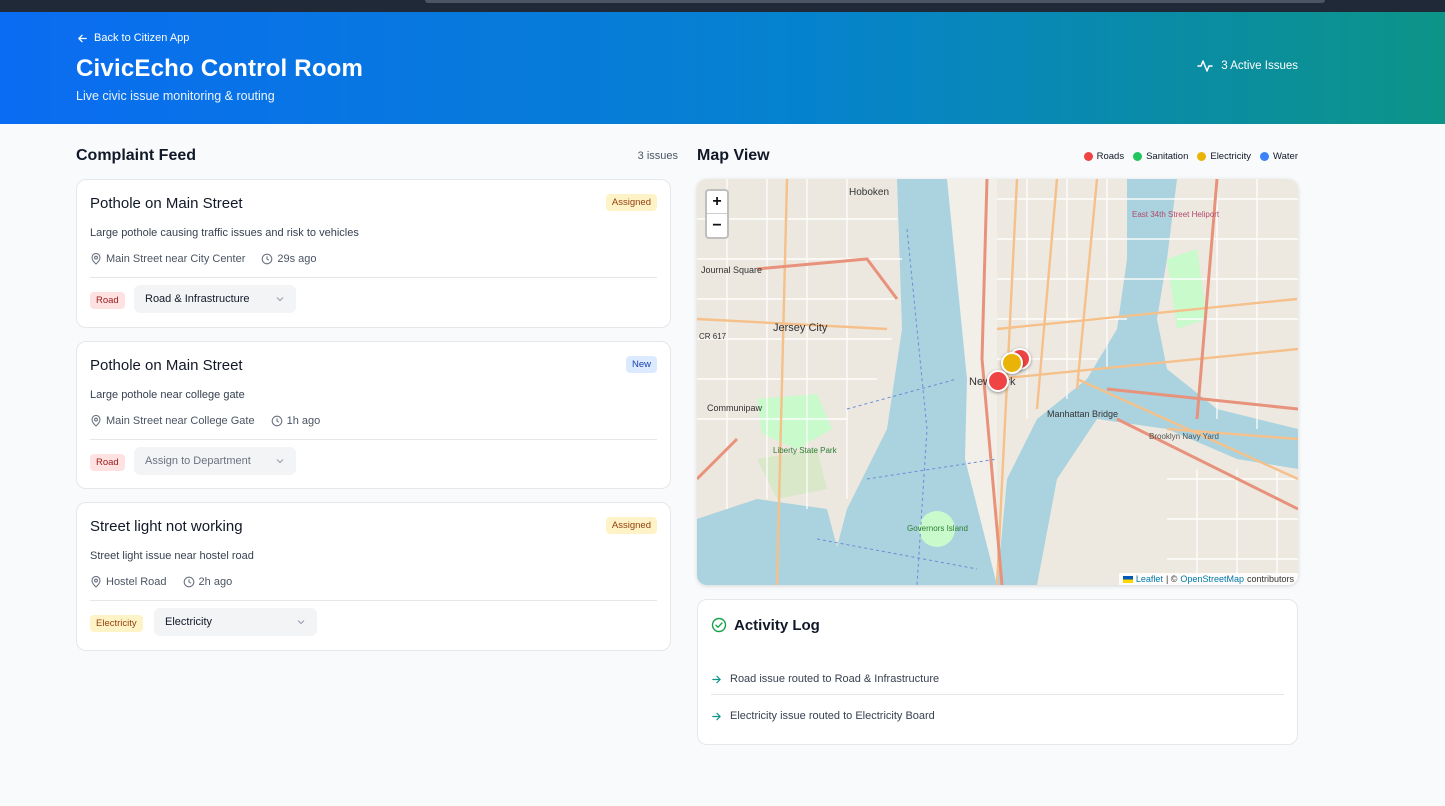 Image resolution: width=1445 pixels, height=806 pixels. Describe the element at coordinates (136, 155) in the screenshot. I see `complaint-feed-title: Complaint Feed` at that location.